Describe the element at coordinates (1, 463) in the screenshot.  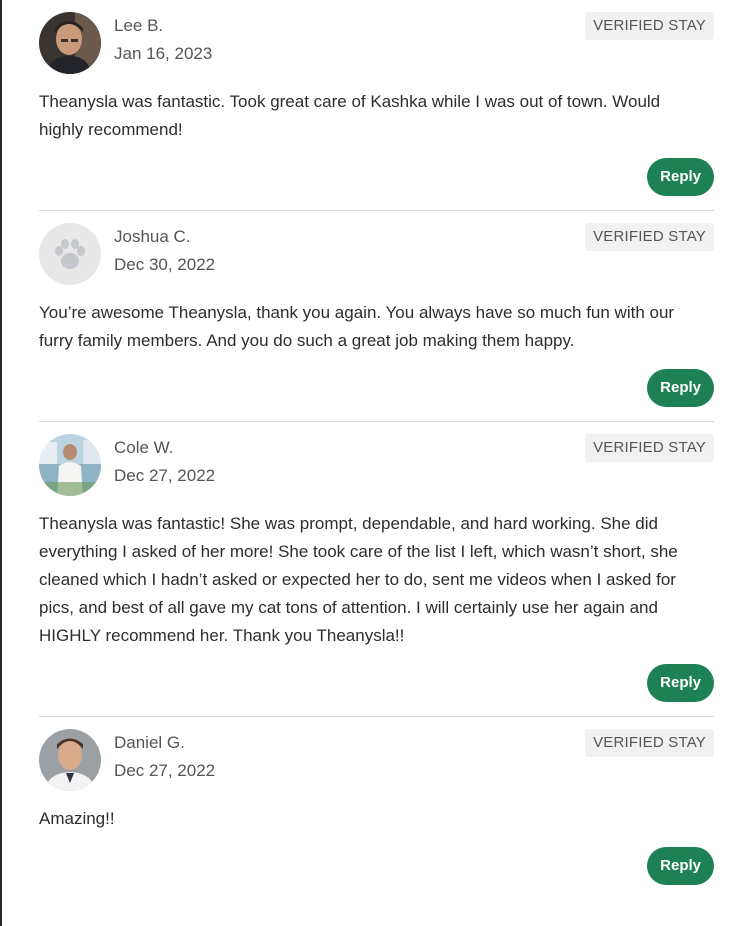
I see `window-edge` at that location.